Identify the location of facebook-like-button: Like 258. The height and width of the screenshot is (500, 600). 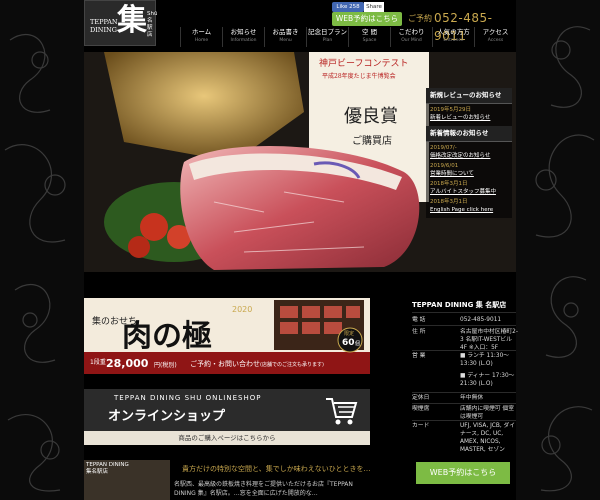
(348, 7).